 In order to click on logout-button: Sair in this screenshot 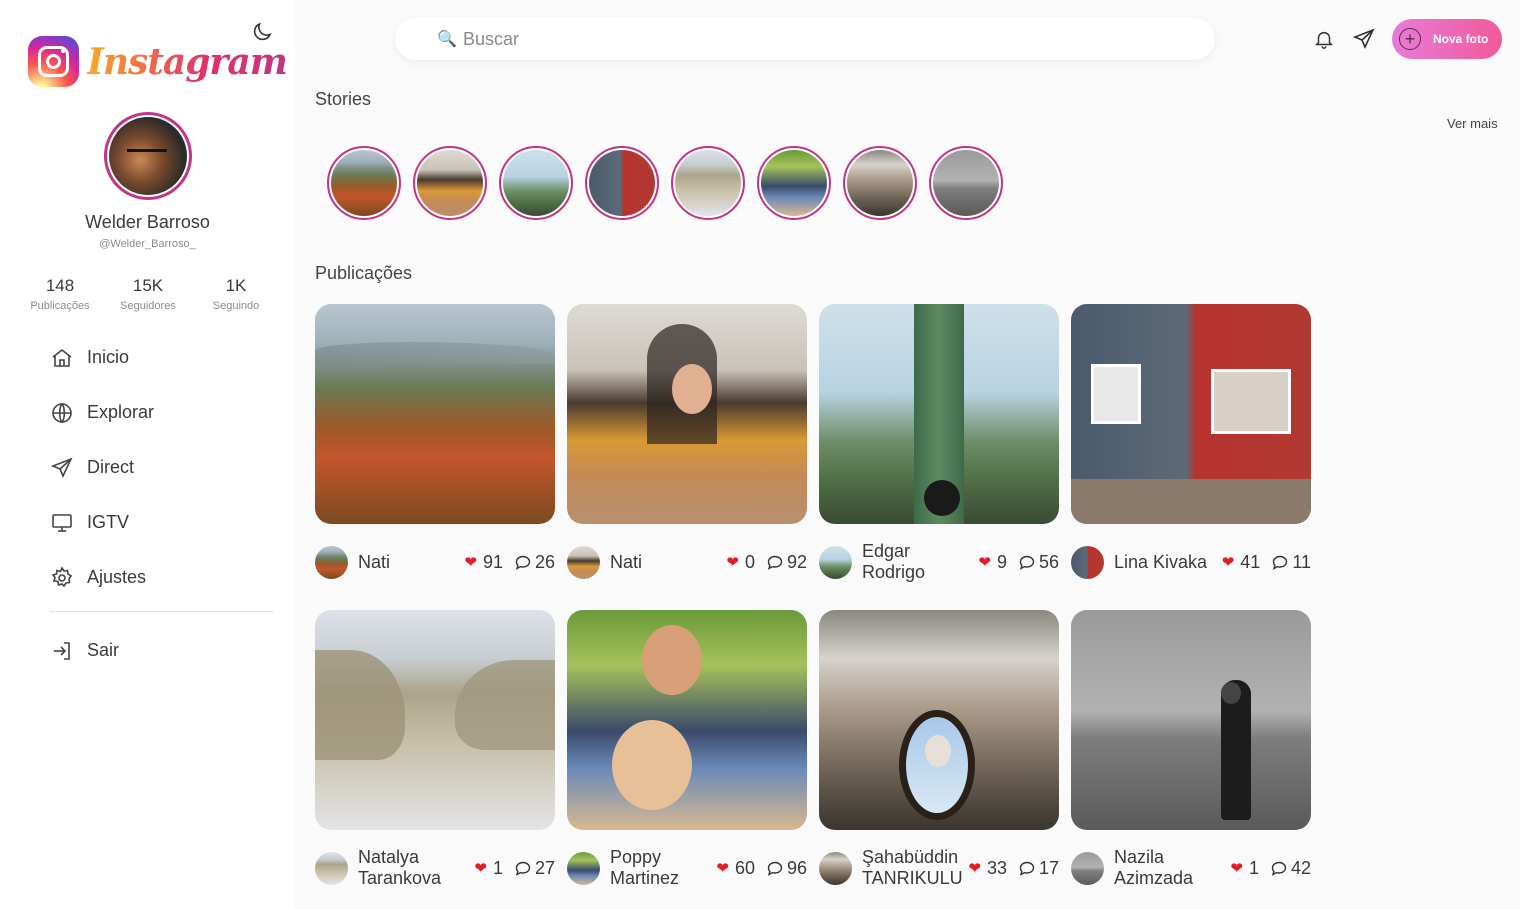, I will do `click(162, 650)`.